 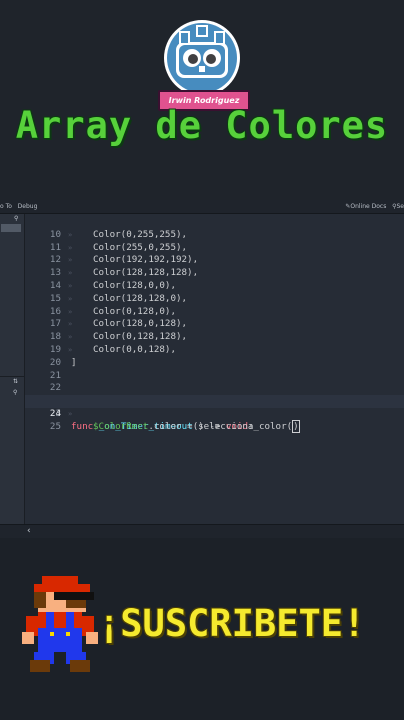 What do you see at coordinates (12, 376) in the screenshot?
I see `panel-divider` at bounding box center [12, 376].